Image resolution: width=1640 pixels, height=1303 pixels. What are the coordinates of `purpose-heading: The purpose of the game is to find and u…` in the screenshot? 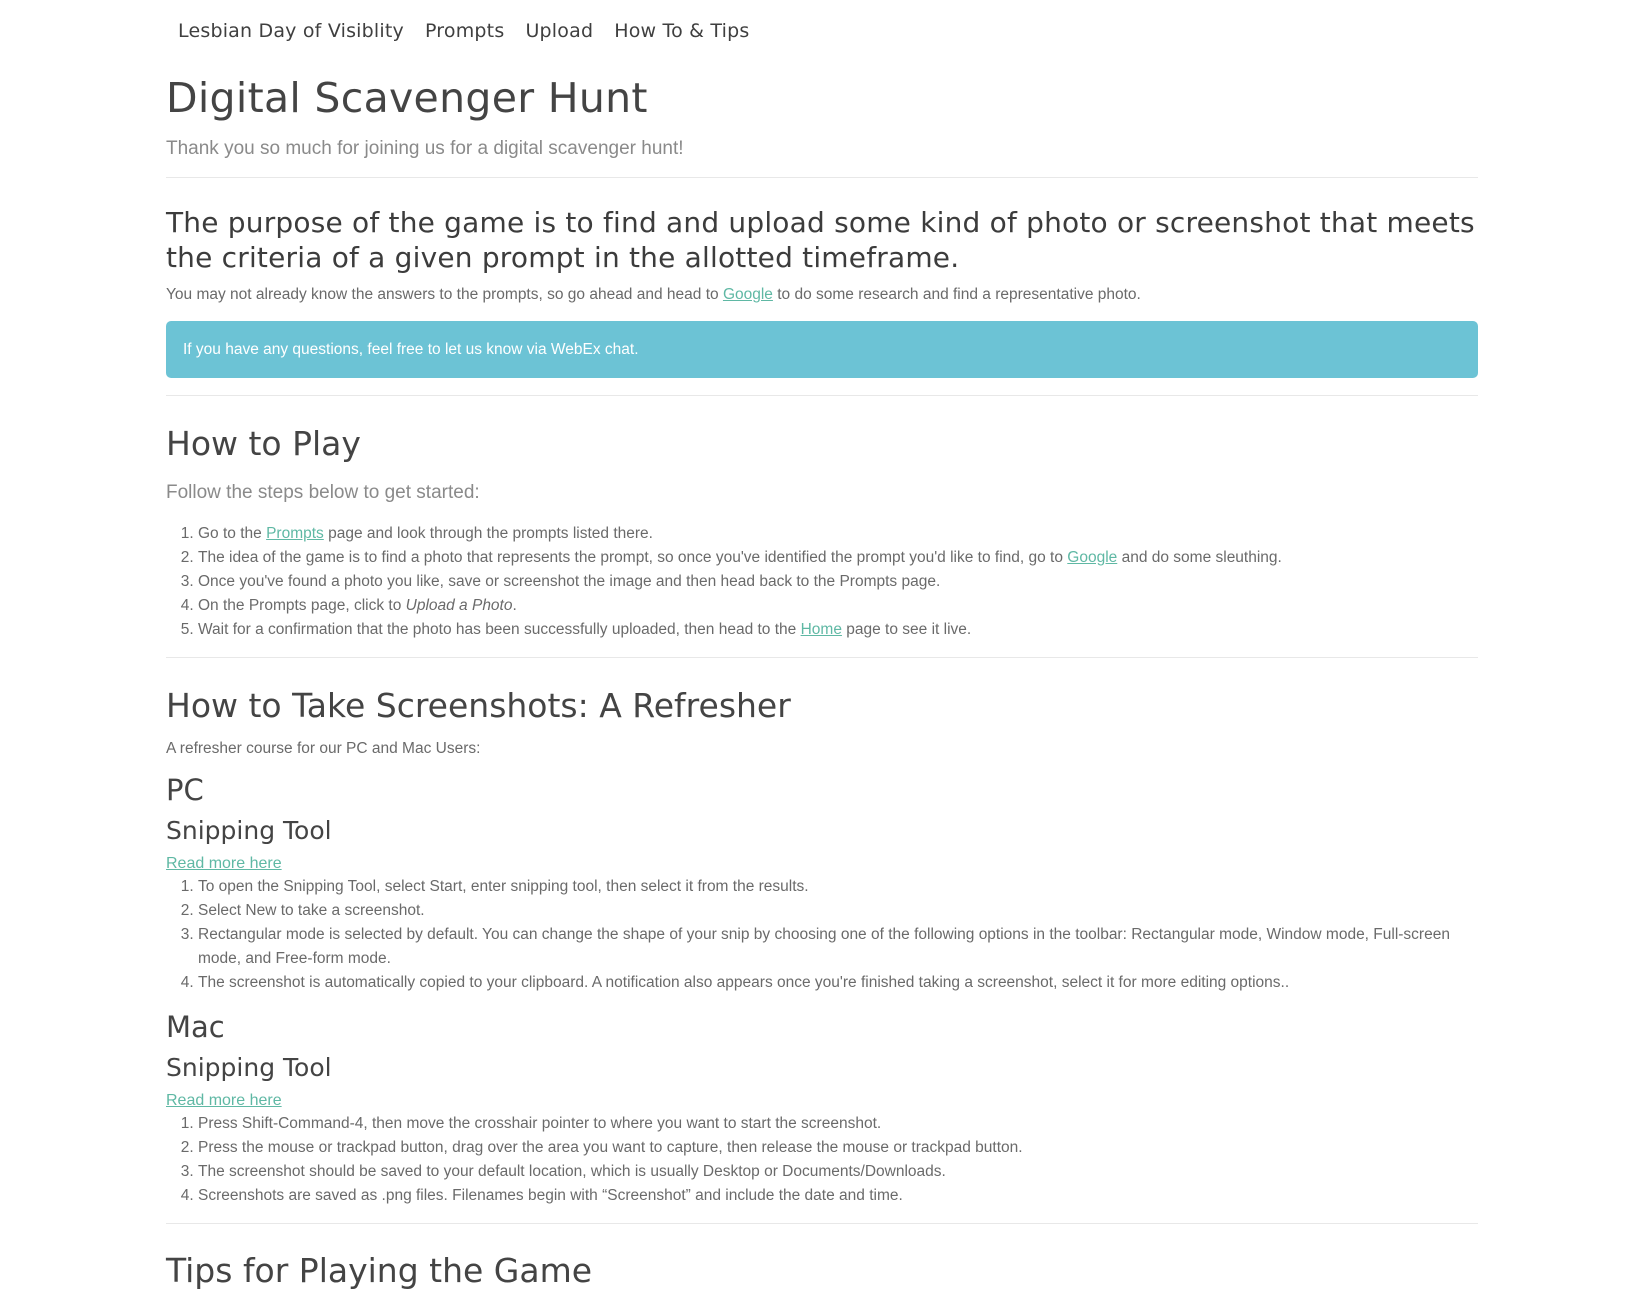 It's located at (820, 240).